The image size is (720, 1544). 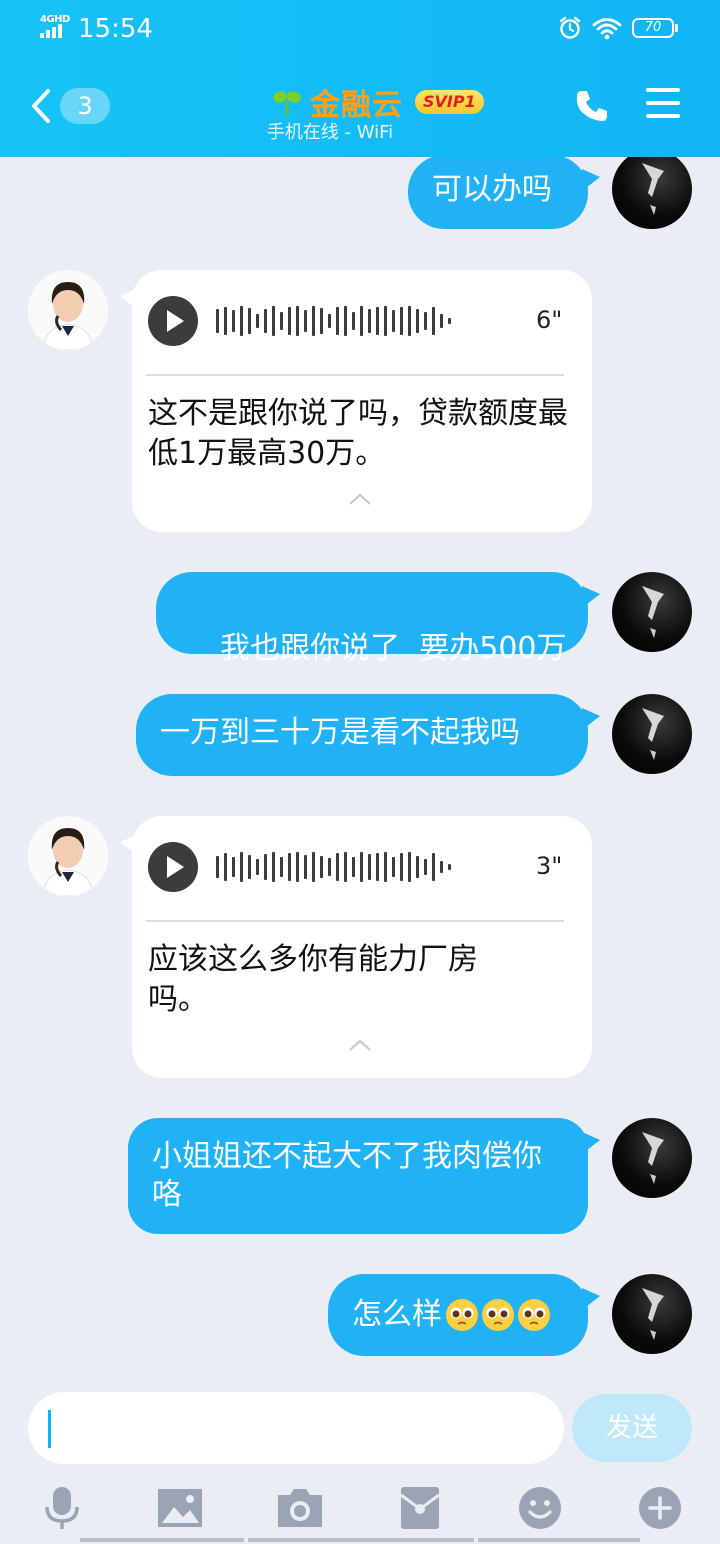 What do you see at coordinates (115, 29) in the screenshot?
I see `status-time: 15:54` at bounding box center [115, 29].